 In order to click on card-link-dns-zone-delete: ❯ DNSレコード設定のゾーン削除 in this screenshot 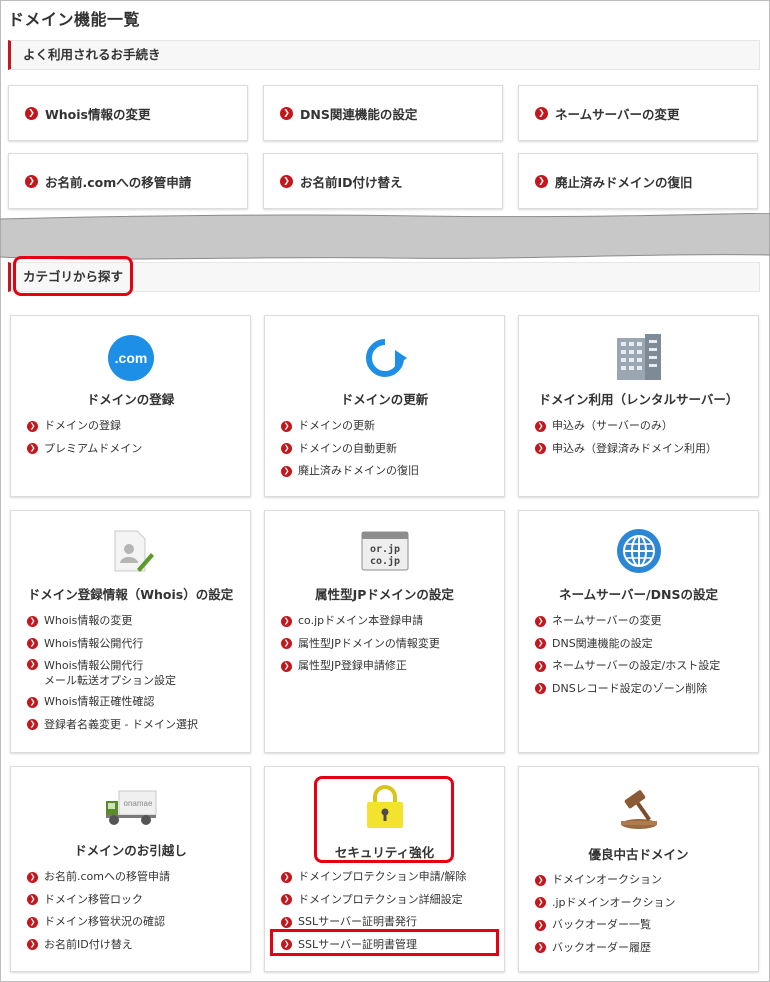, I will do `click(642, 689)`.